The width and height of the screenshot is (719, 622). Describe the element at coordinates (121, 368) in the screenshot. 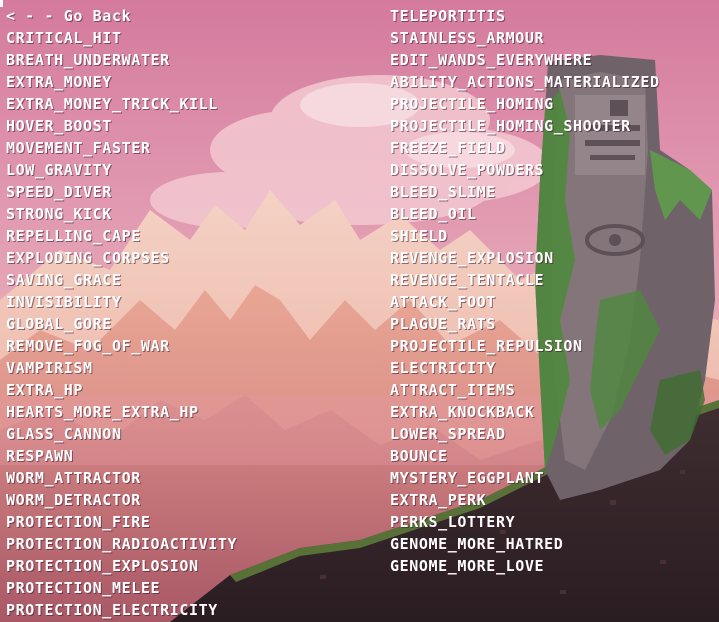

I see `perk-item: VAMPIRISM` at that location.